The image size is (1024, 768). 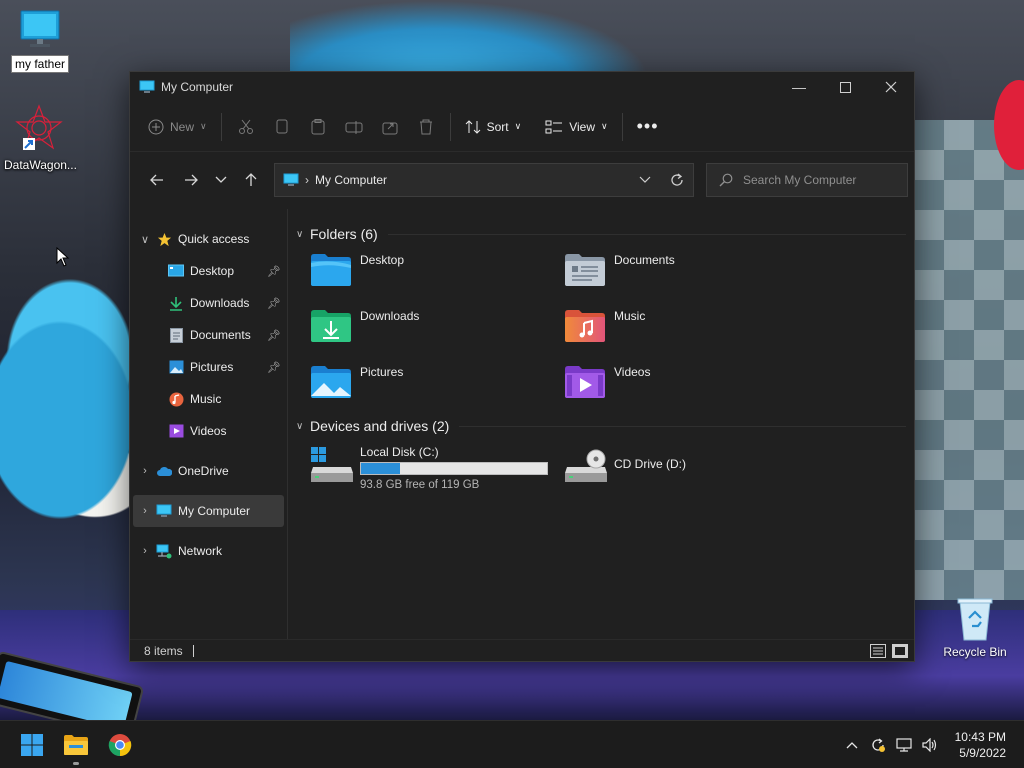 I want to click on clipboard-icon, so click(x=318, y=126).